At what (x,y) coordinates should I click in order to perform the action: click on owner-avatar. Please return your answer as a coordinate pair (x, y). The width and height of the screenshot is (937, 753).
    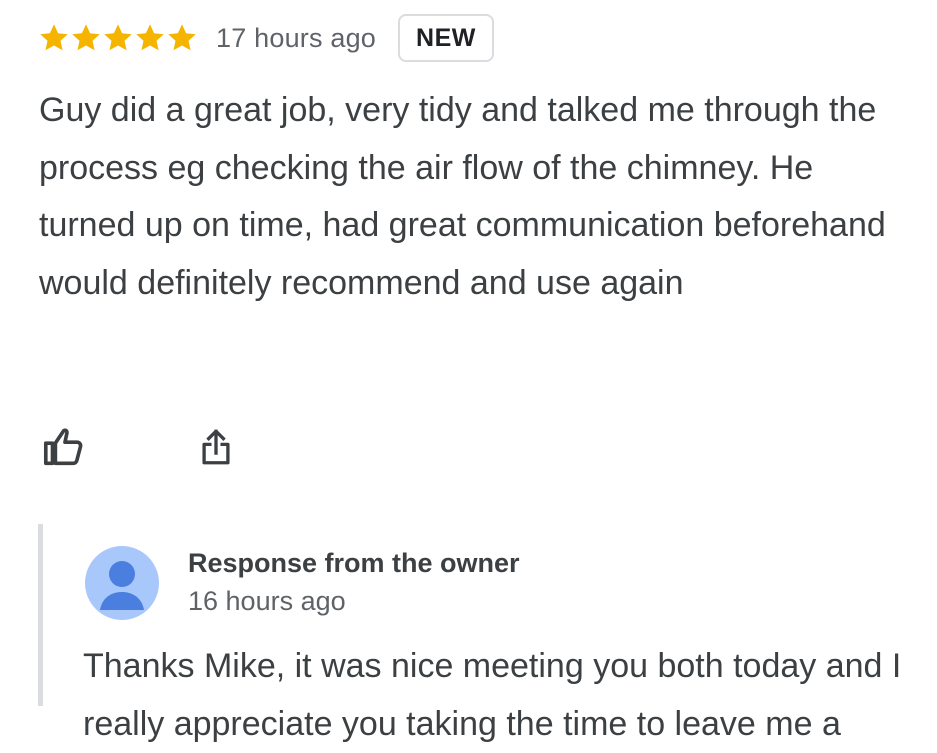
    Looking at the image, I should click on (122, 583).